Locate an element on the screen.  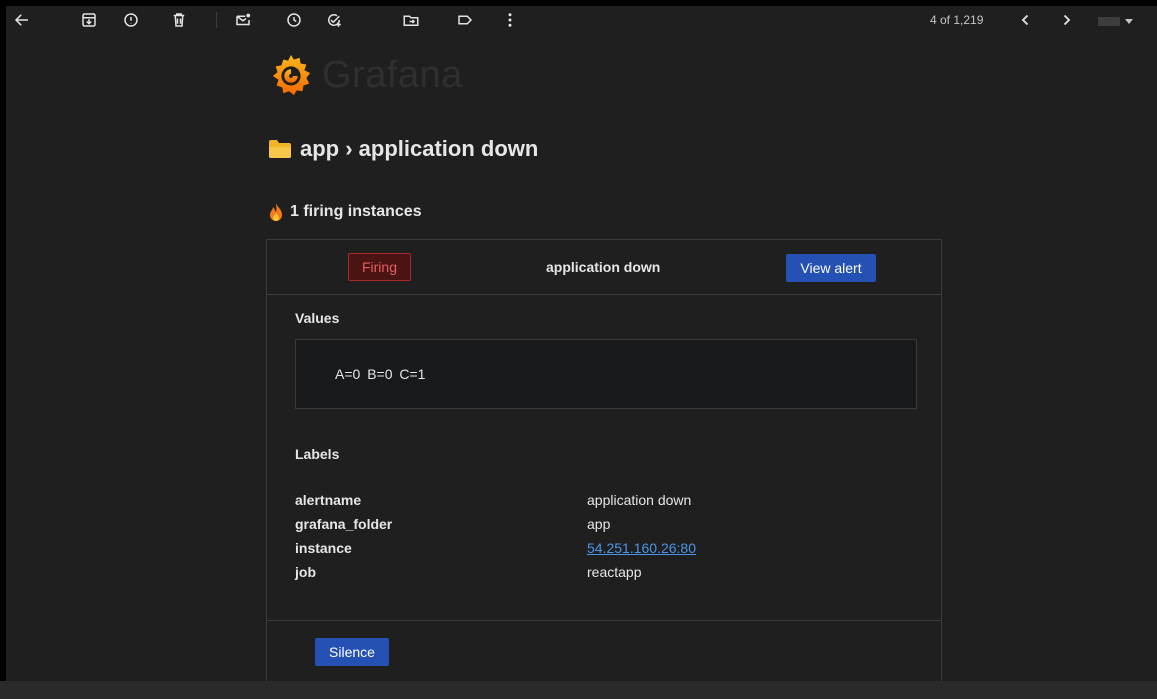
values-heading: Values is located at coordinates (317, 318).